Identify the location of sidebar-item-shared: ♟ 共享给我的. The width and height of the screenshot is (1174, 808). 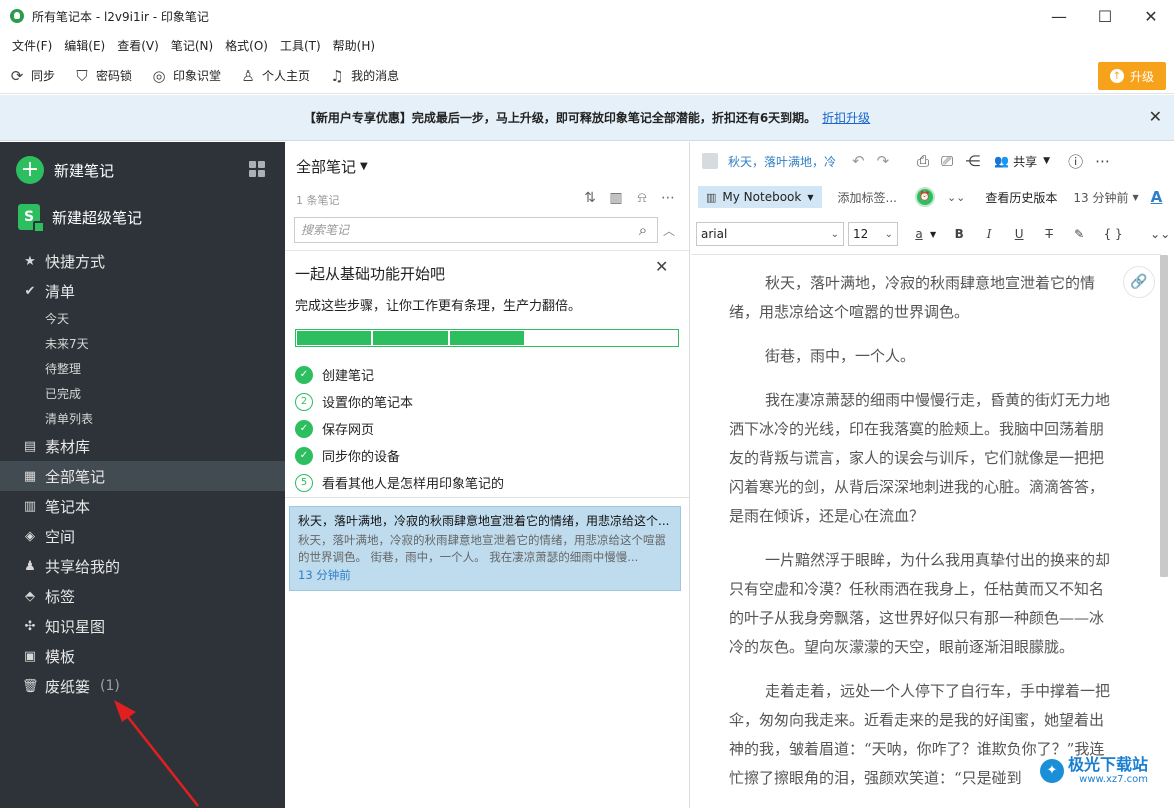
(142, 566).